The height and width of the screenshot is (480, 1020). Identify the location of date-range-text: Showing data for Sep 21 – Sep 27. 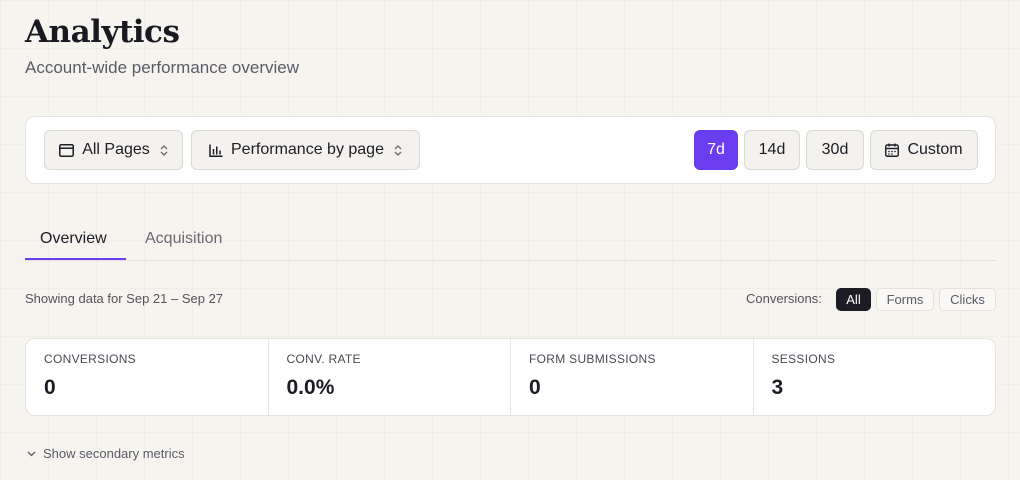
(124, 298).